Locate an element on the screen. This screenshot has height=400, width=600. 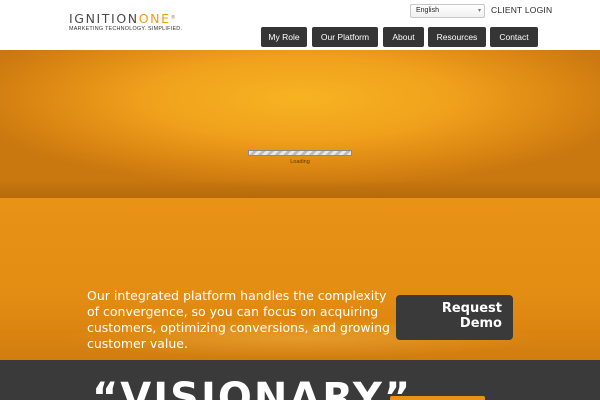
visionary-quote: “VISIONARY” is located at coordinates (252, 387).